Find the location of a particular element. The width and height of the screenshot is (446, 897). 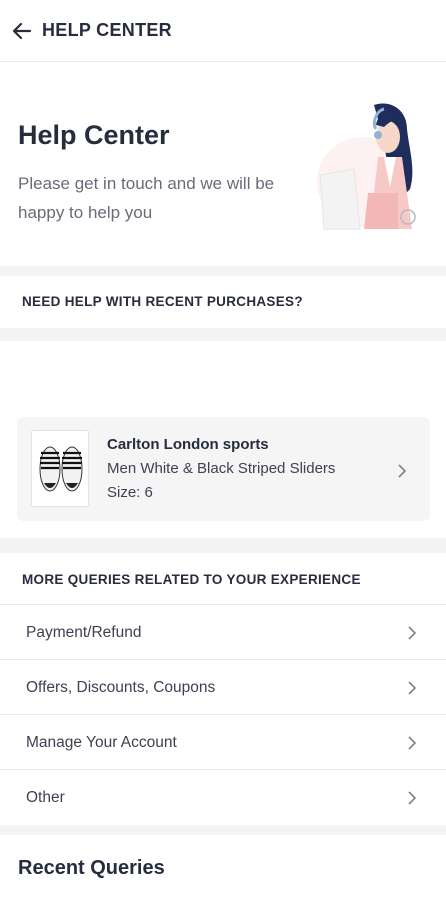

arrow-left-icon is located at coordinates (22, 31).